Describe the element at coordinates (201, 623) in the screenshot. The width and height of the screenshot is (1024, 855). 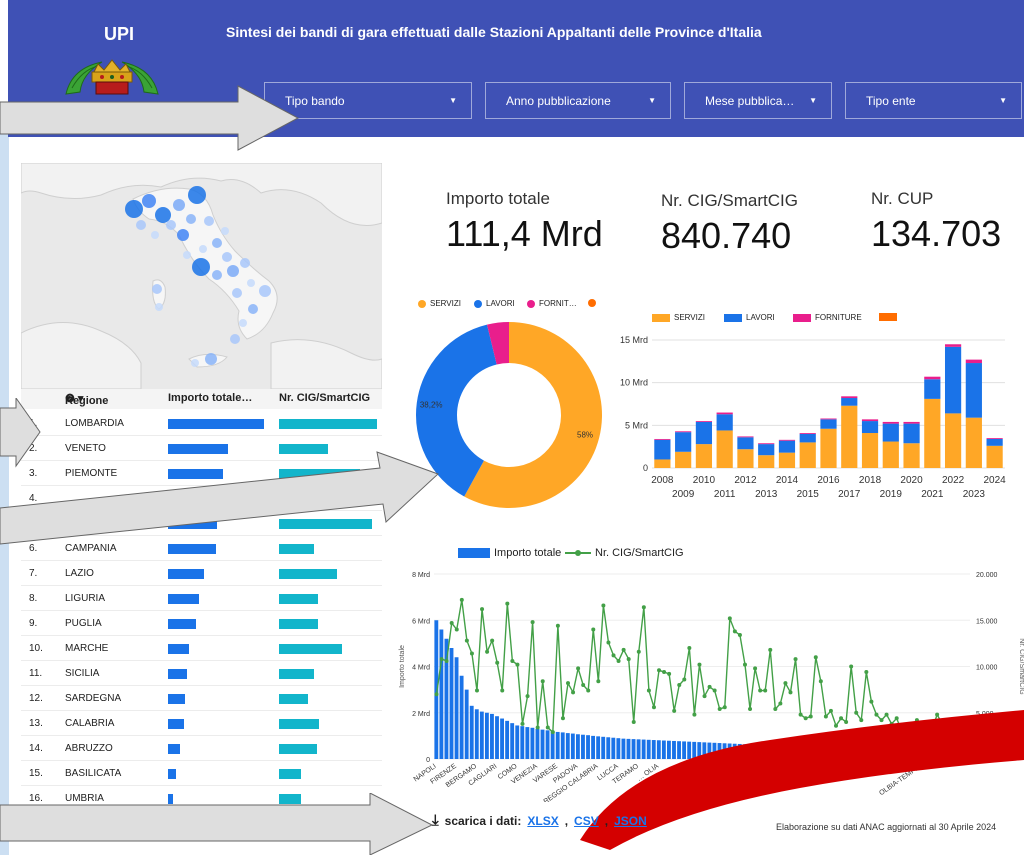
I see `table-row: 9. PUGLIA` at that location.